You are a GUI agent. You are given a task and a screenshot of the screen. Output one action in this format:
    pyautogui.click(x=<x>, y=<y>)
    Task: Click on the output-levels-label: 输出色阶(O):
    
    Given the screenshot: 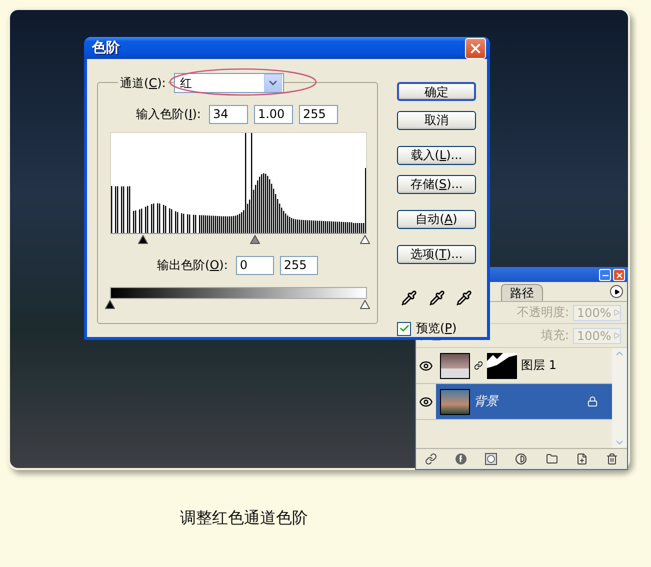 What is the action you would take?
    pyautogui.click(x=192, y=265)
    